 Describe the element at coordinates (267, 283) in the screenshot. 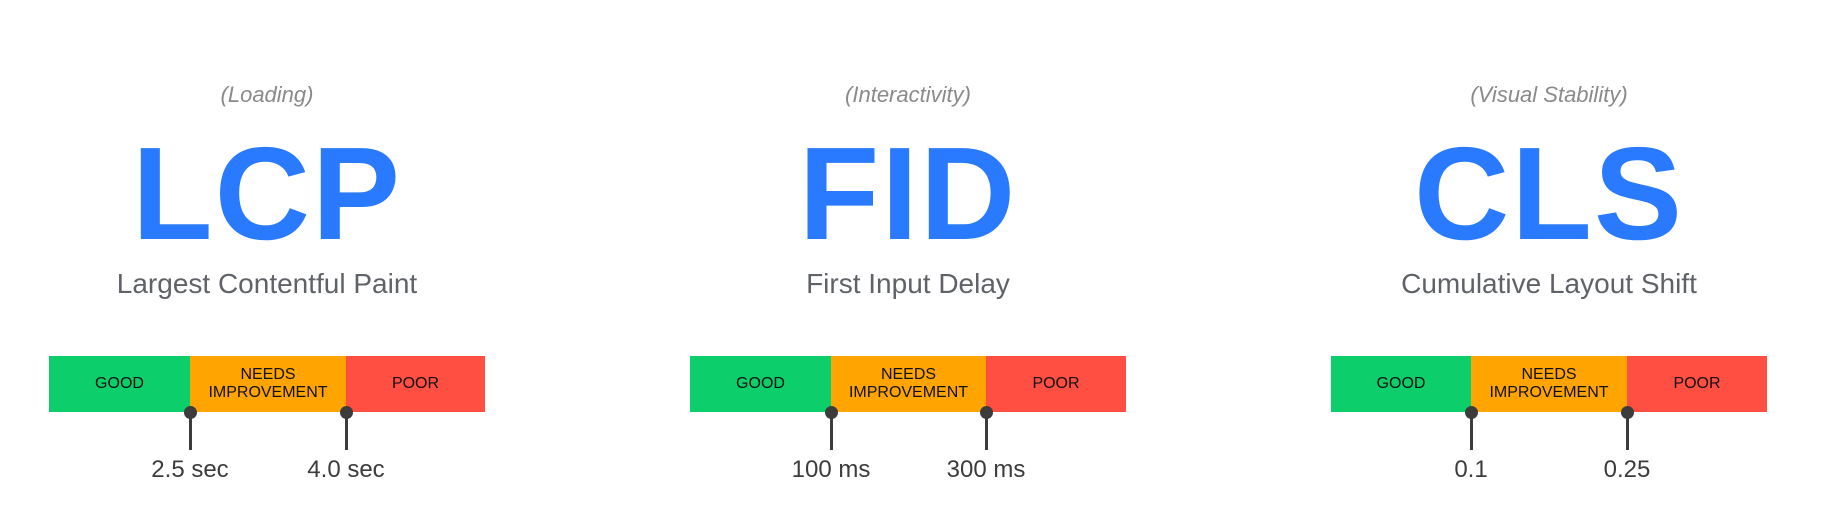

I see `metric-name: Largest Contentful Paint` at that location.